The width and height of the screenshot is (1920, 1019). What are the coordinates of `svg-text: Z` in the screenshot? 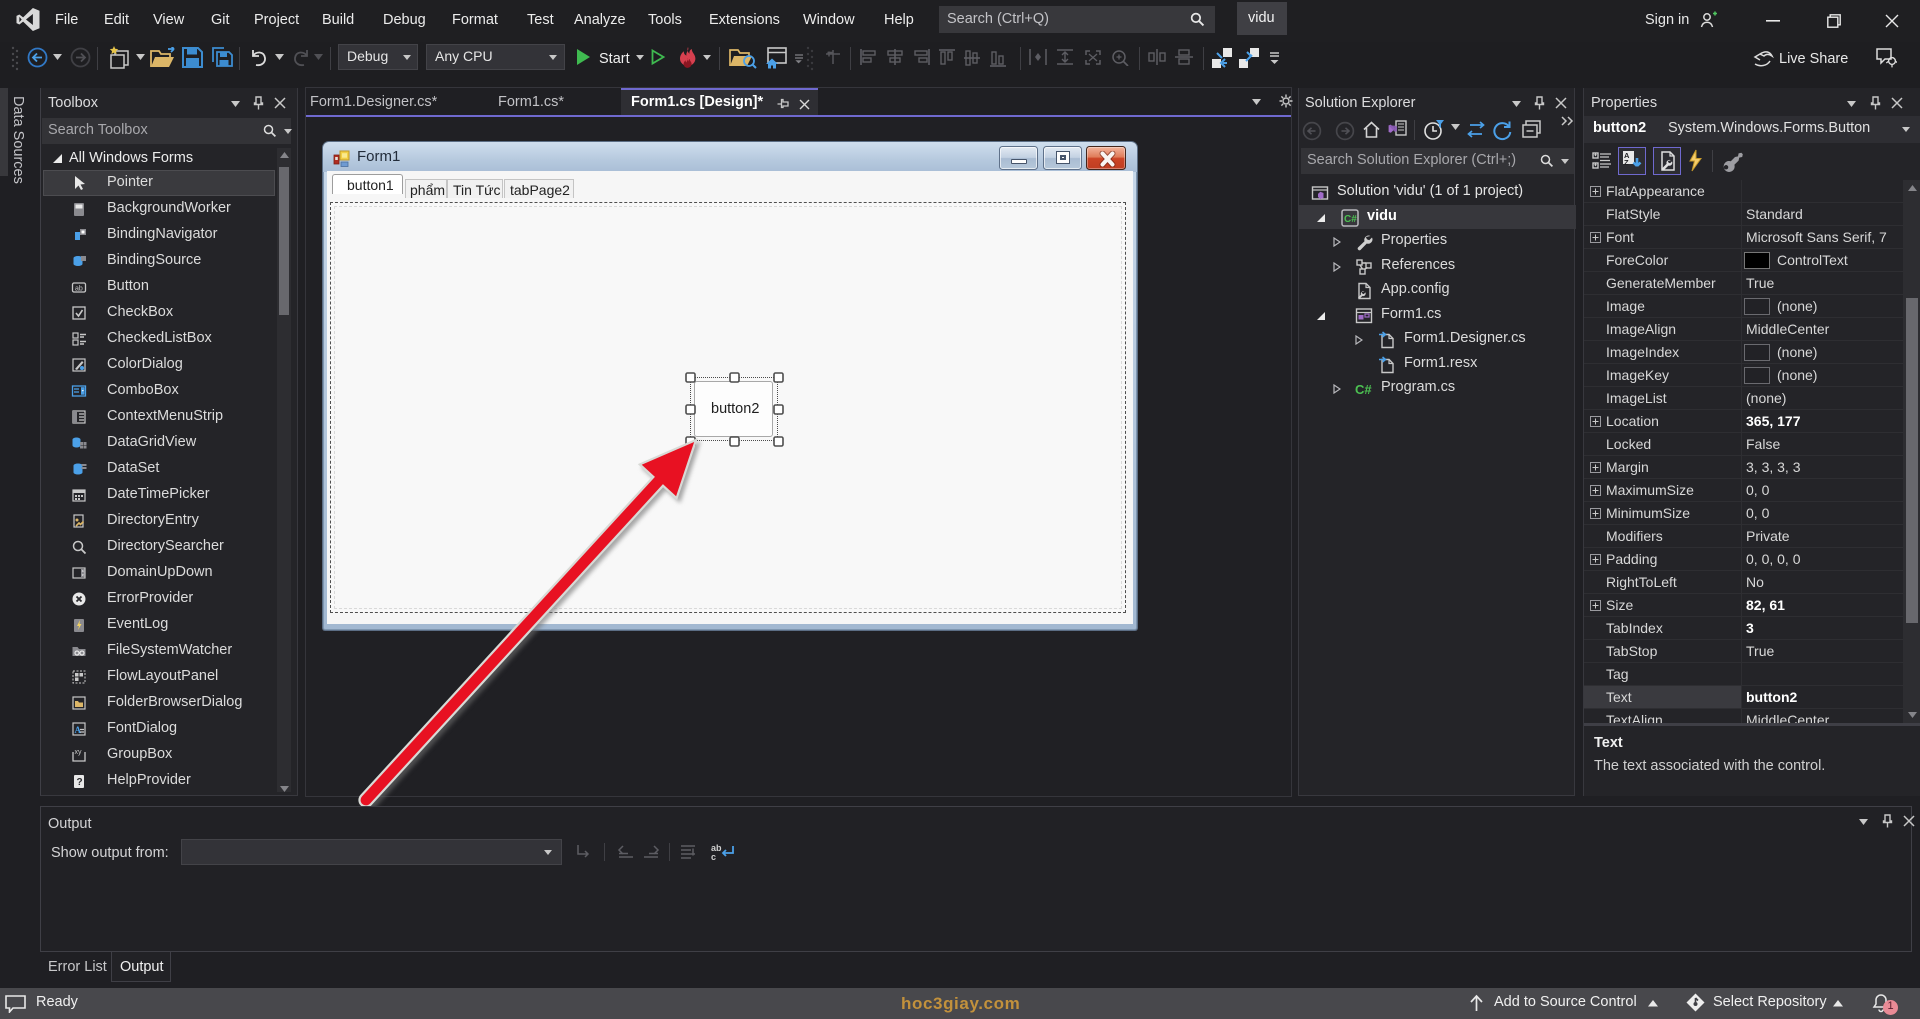 It's located at (1626, 162).